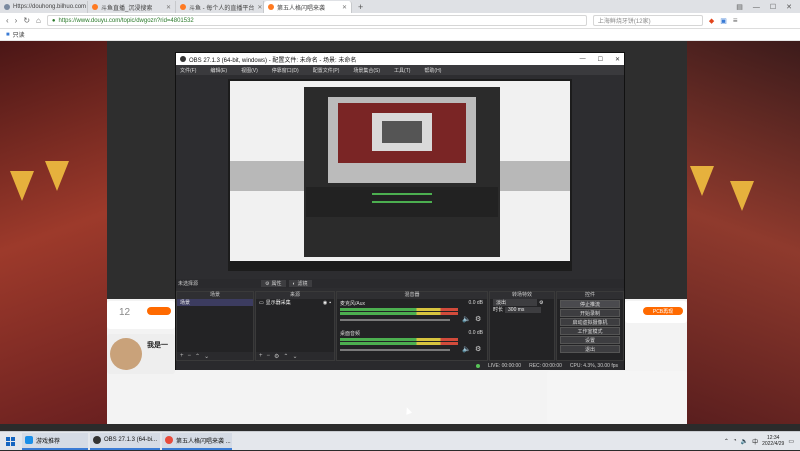 This screenshot has width=800, height=451. I want to click on menu-file: 文件(F), so click(188, 70).